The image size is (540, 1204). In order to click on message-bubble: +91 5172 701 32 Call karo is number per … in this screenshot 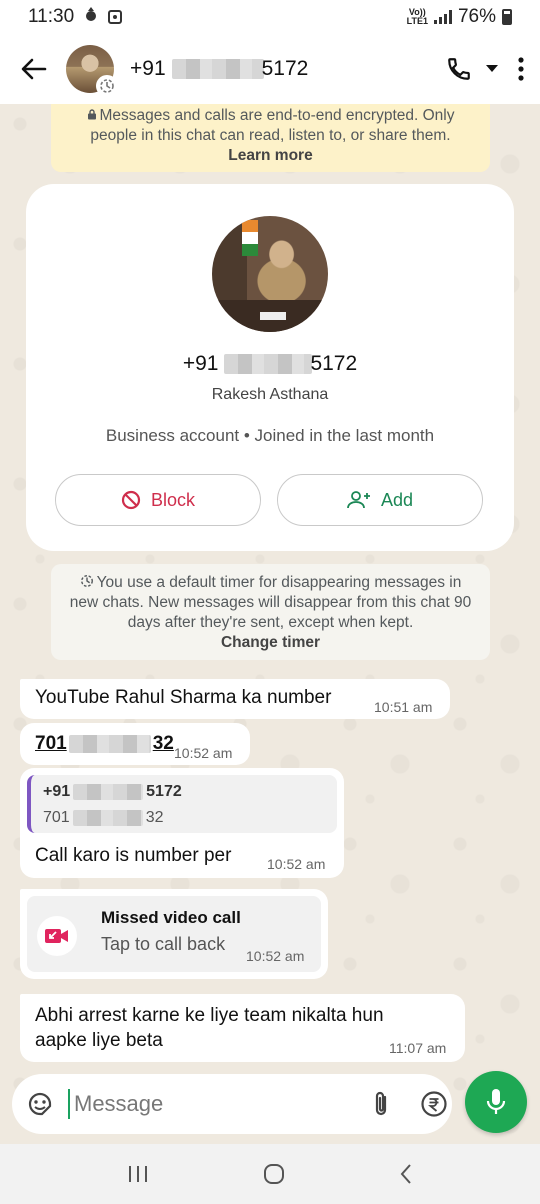, I will do `click(182, 823)`.